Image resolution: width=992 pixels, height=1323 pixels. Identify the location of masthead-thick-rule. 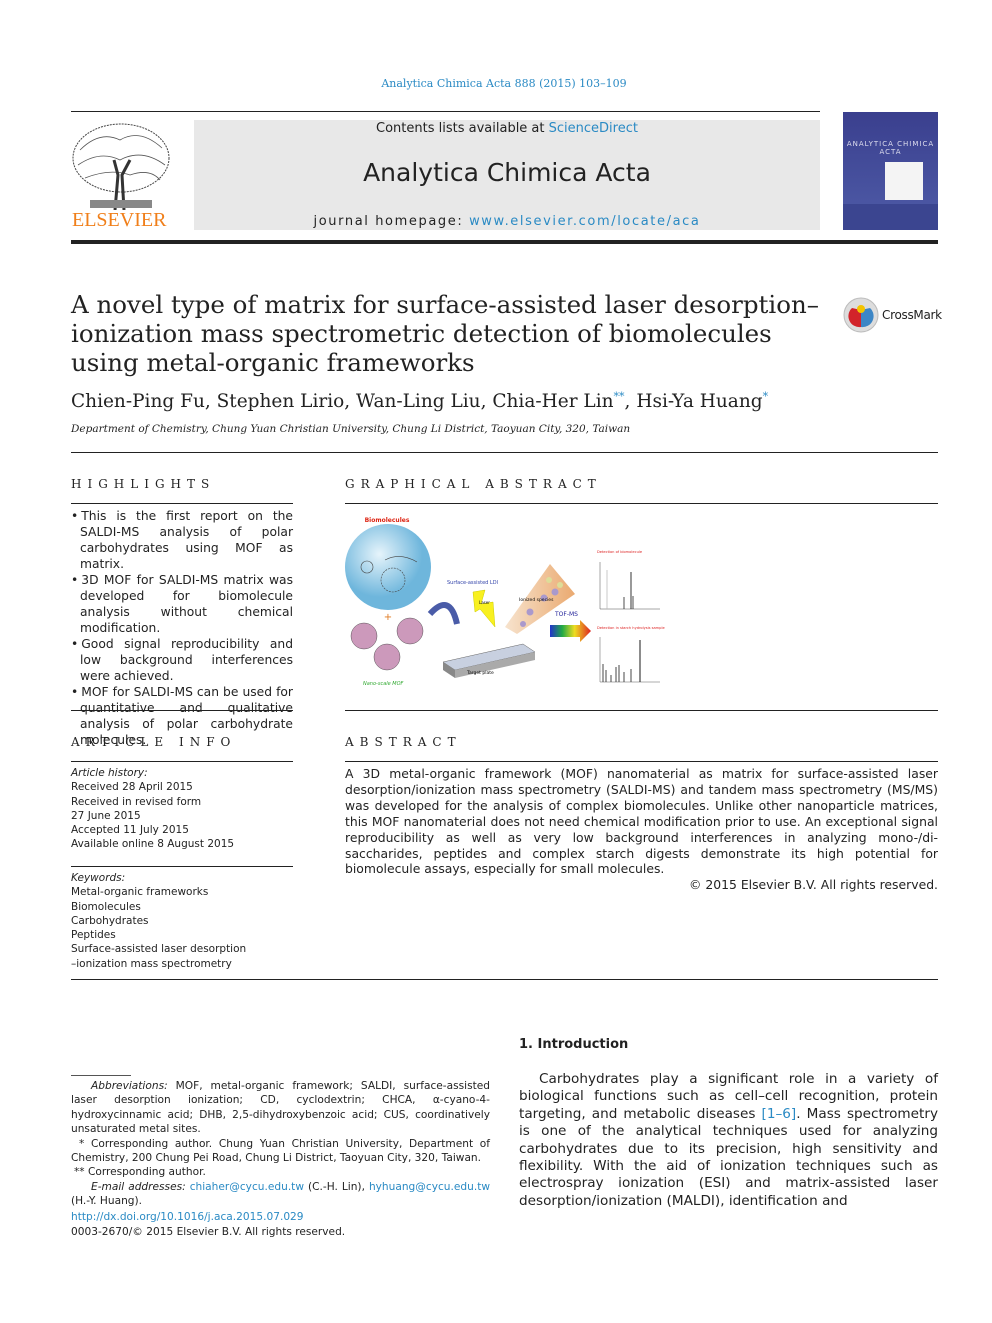
(504, 242).